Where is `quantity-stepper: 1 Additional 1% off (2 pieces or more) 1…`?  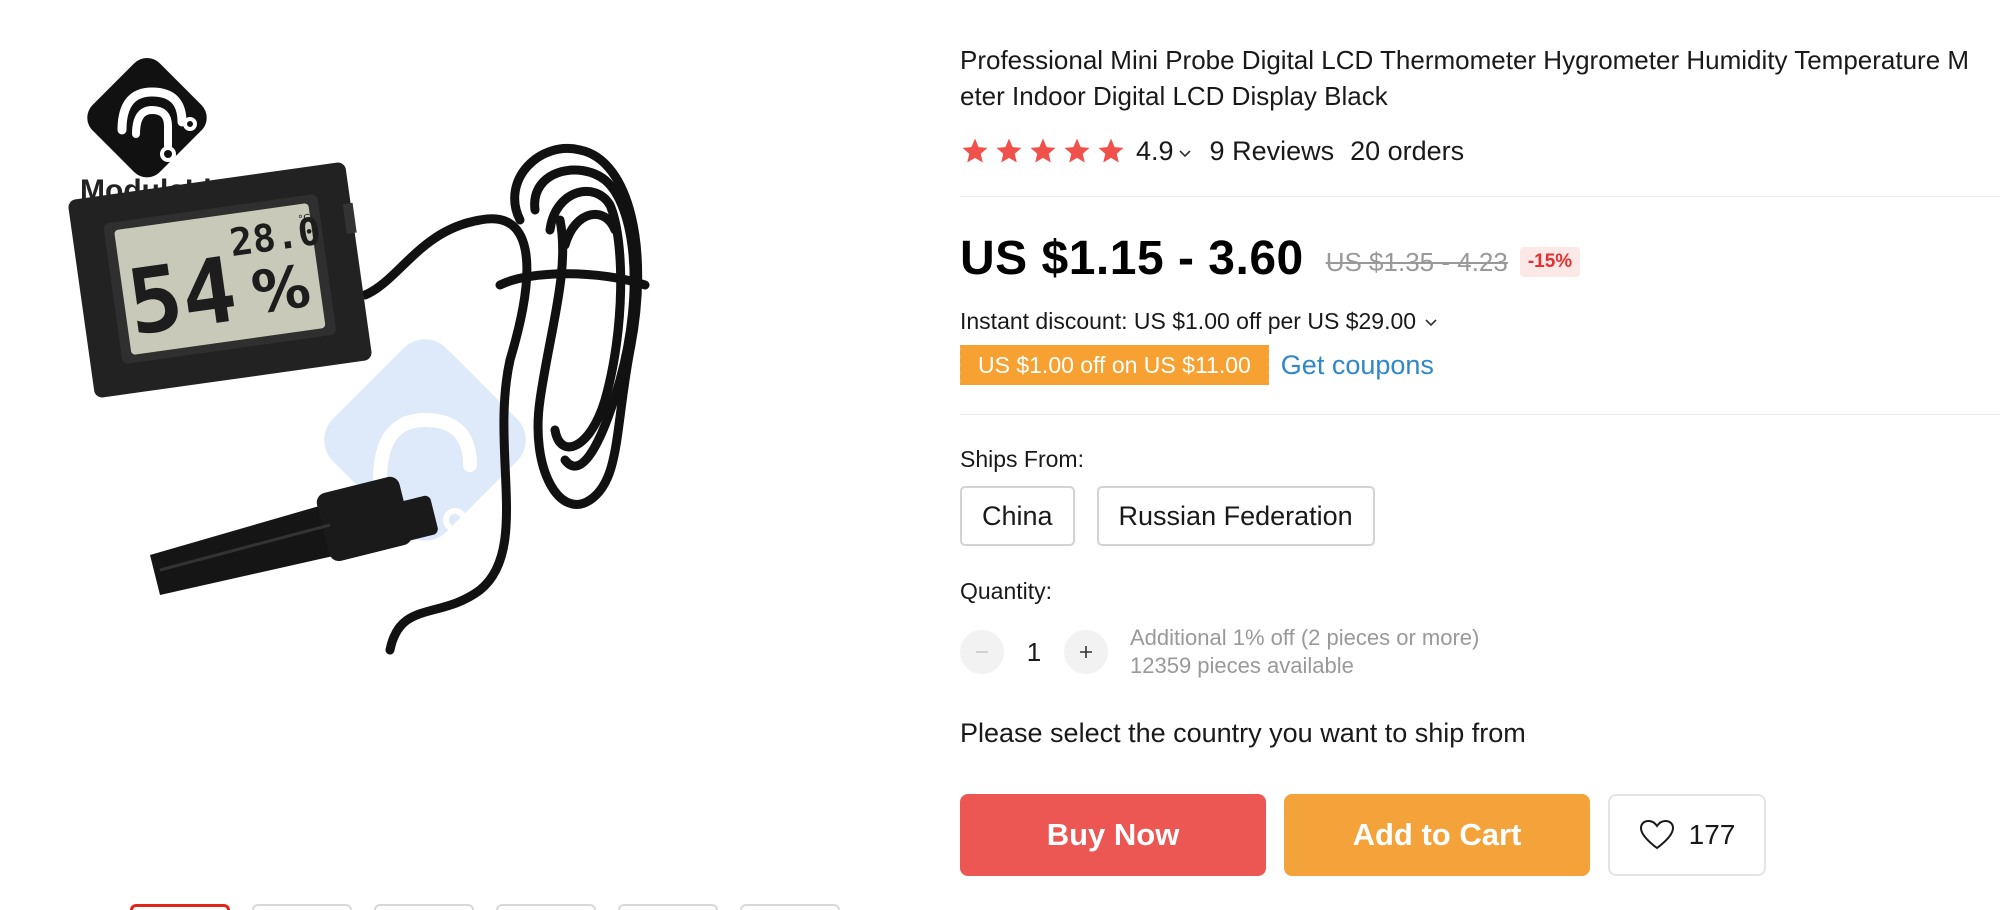
quantity-stepper: 1 Additional 1% off (2 pieces or more) 1… is located at coordinates (1219, 652).